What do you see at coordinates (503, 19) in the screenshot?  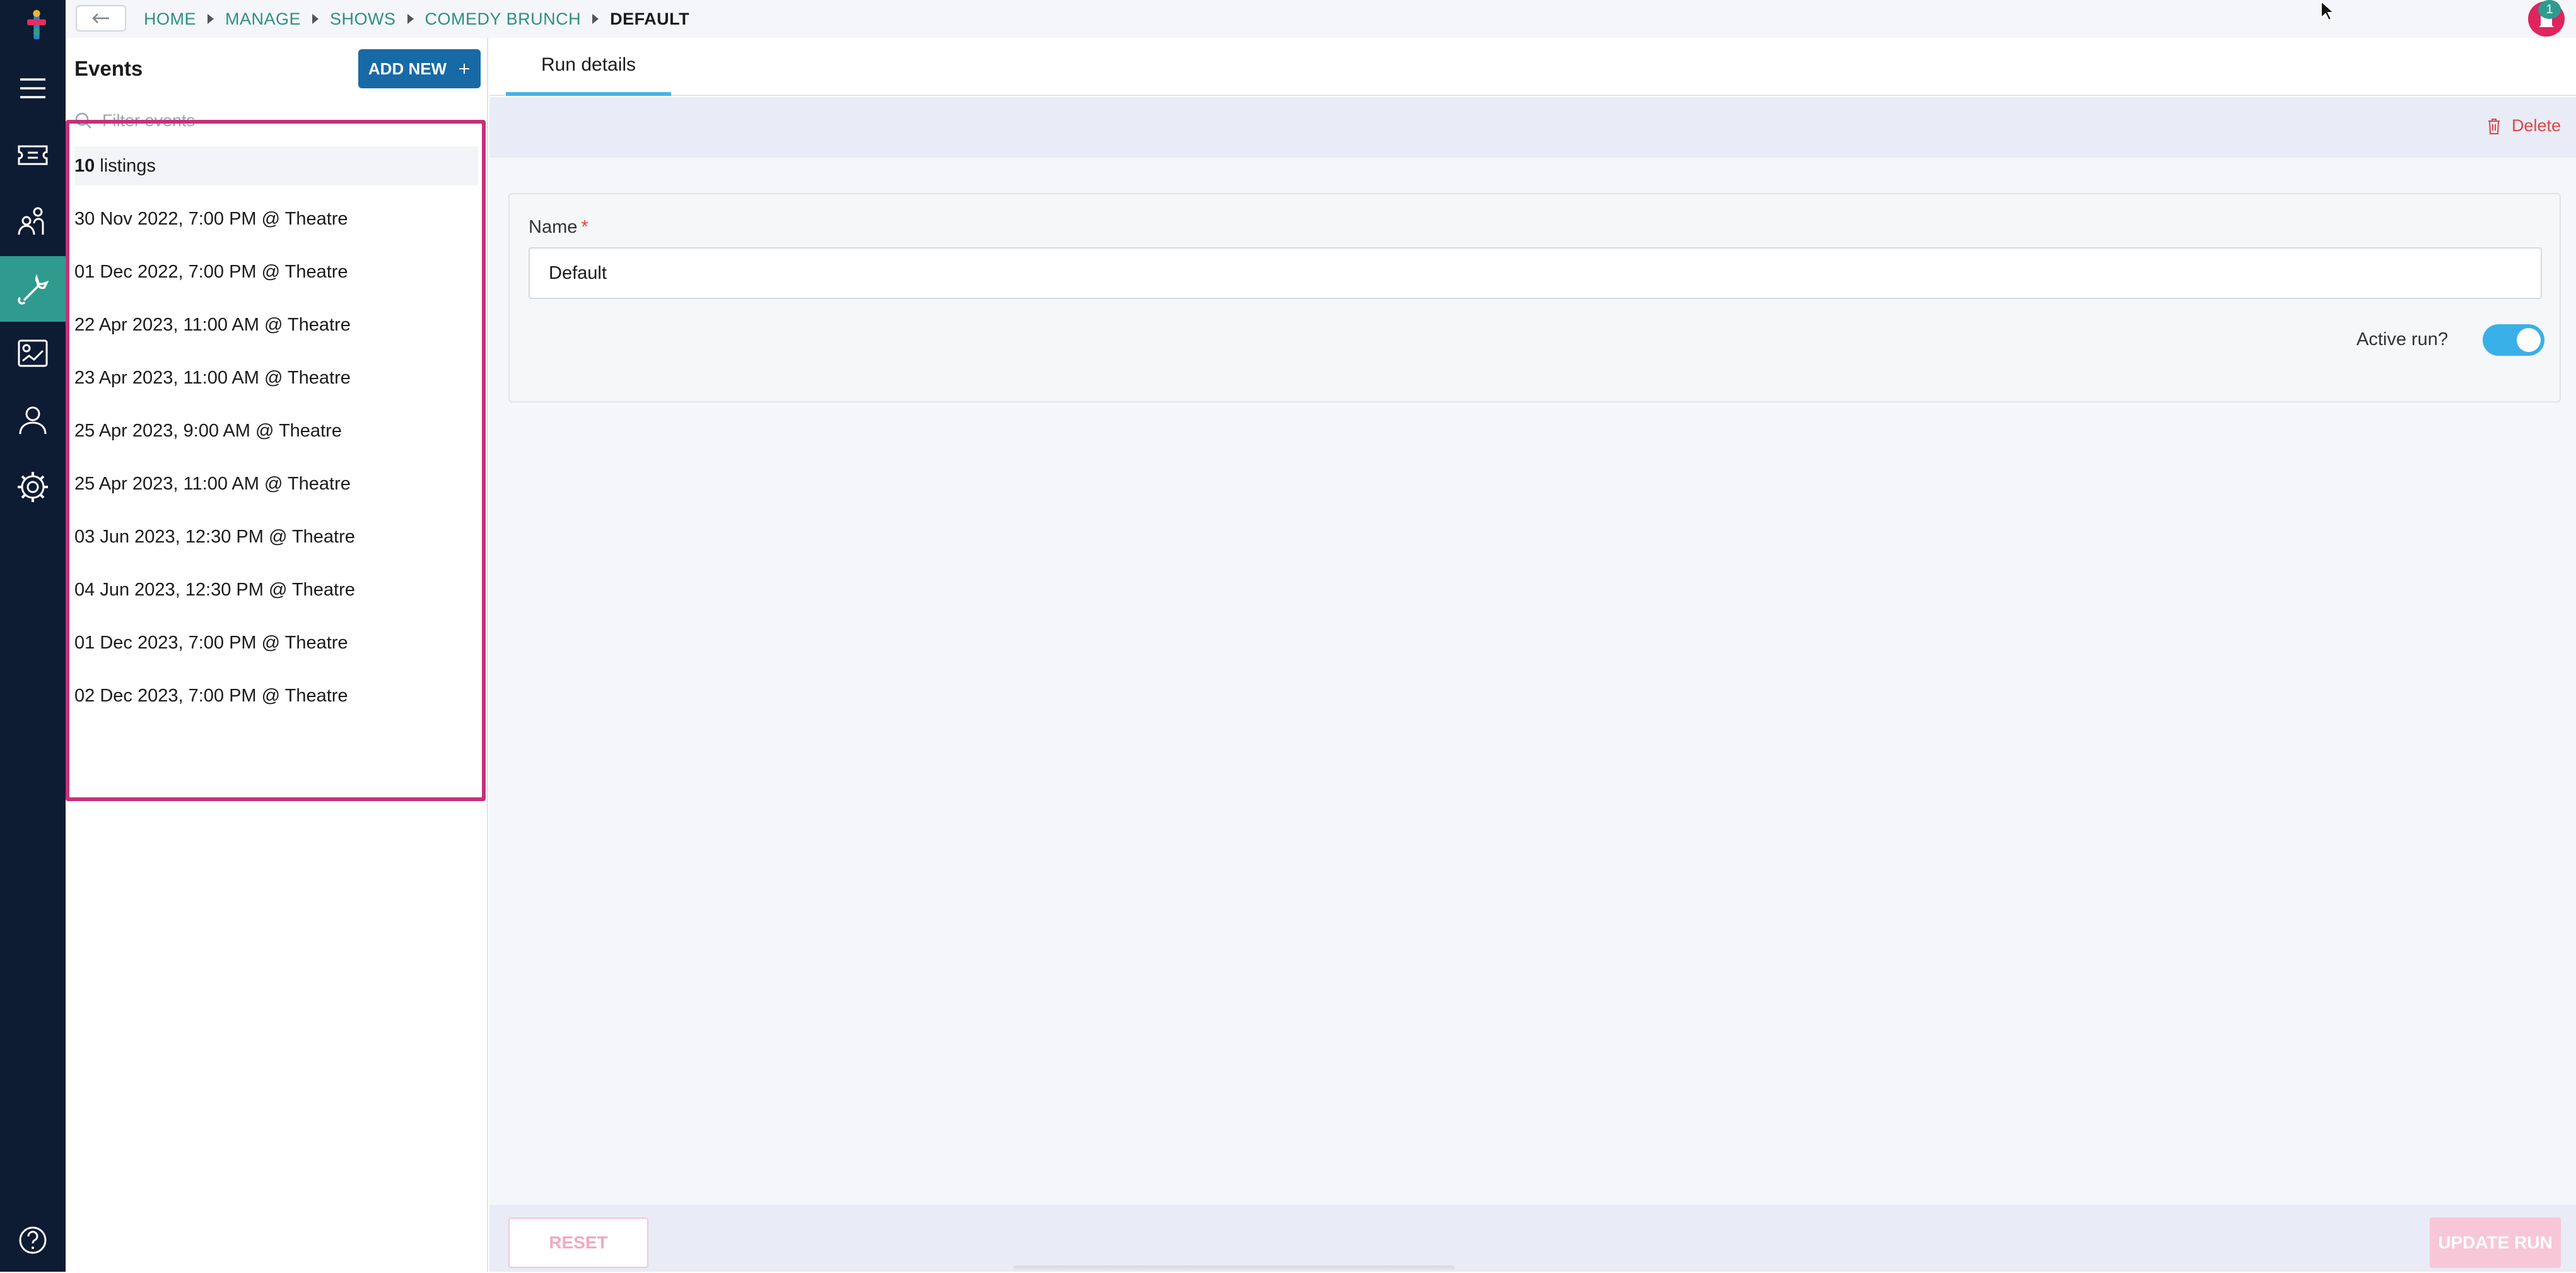 I see `breadcrumb-comedy-brunch: COMEDY BRUNCH` at bounding box center [503, 19].